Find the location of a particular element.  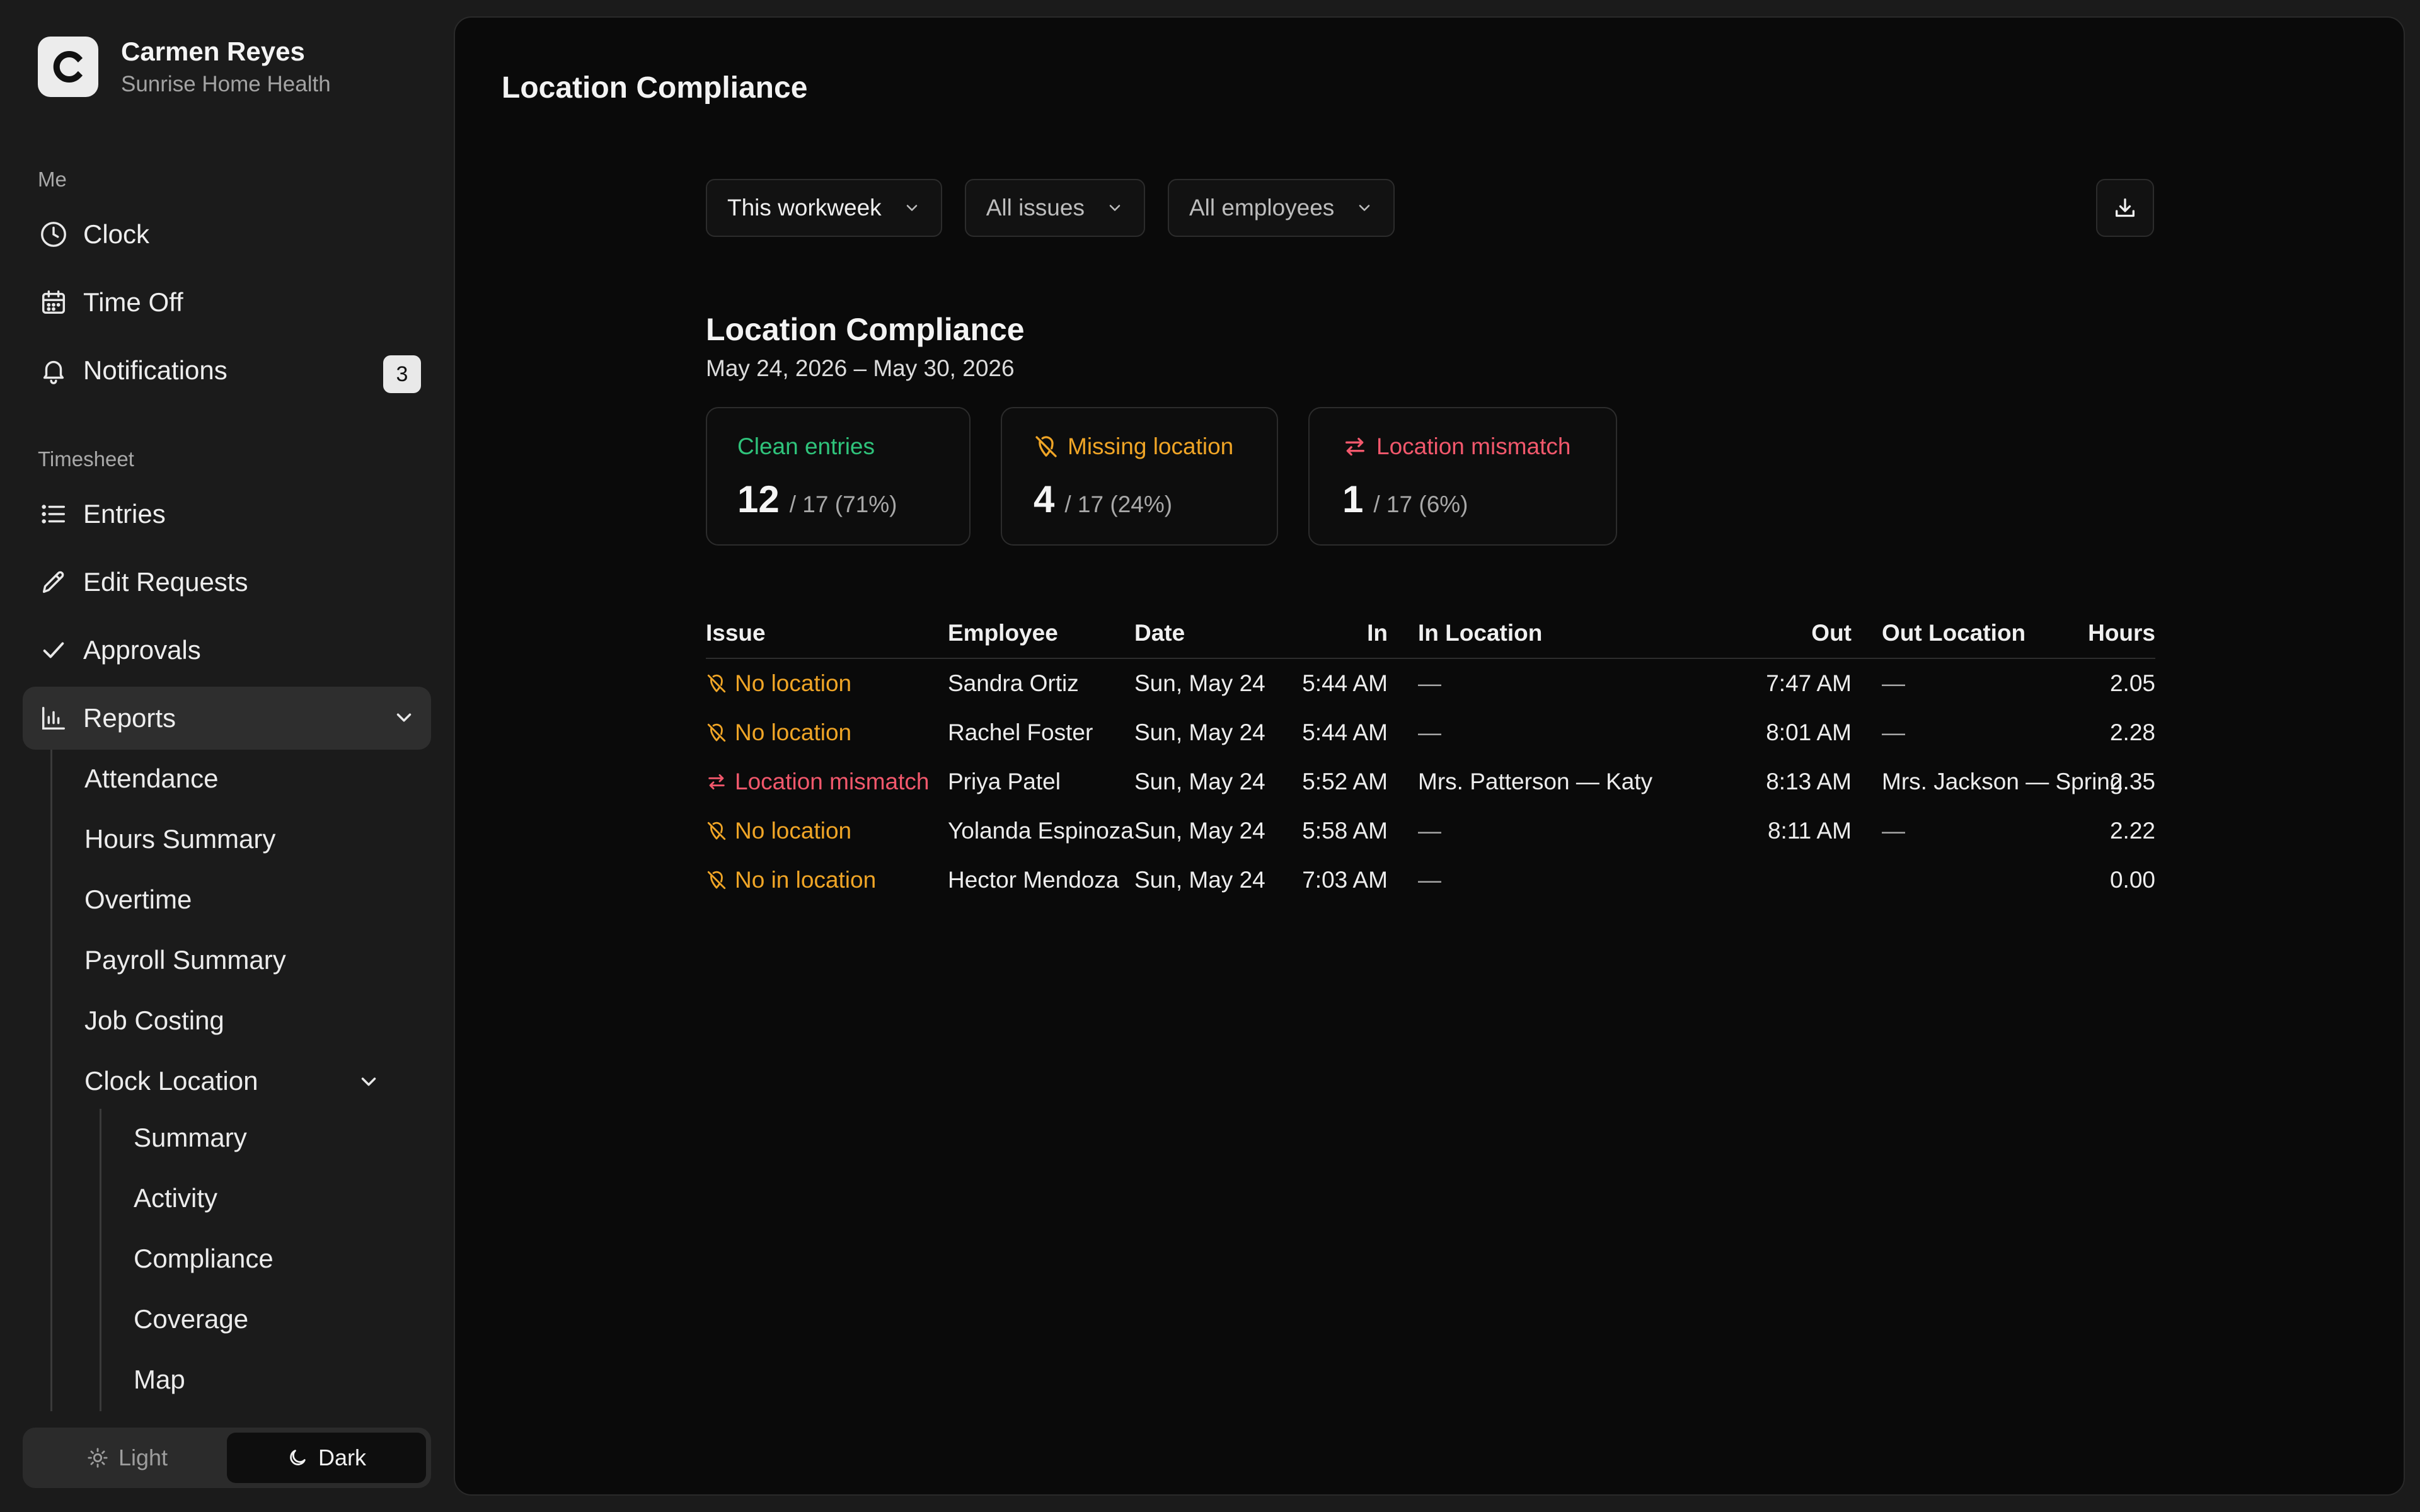

nav-entries: Entries is located at coordinates (227, 514).